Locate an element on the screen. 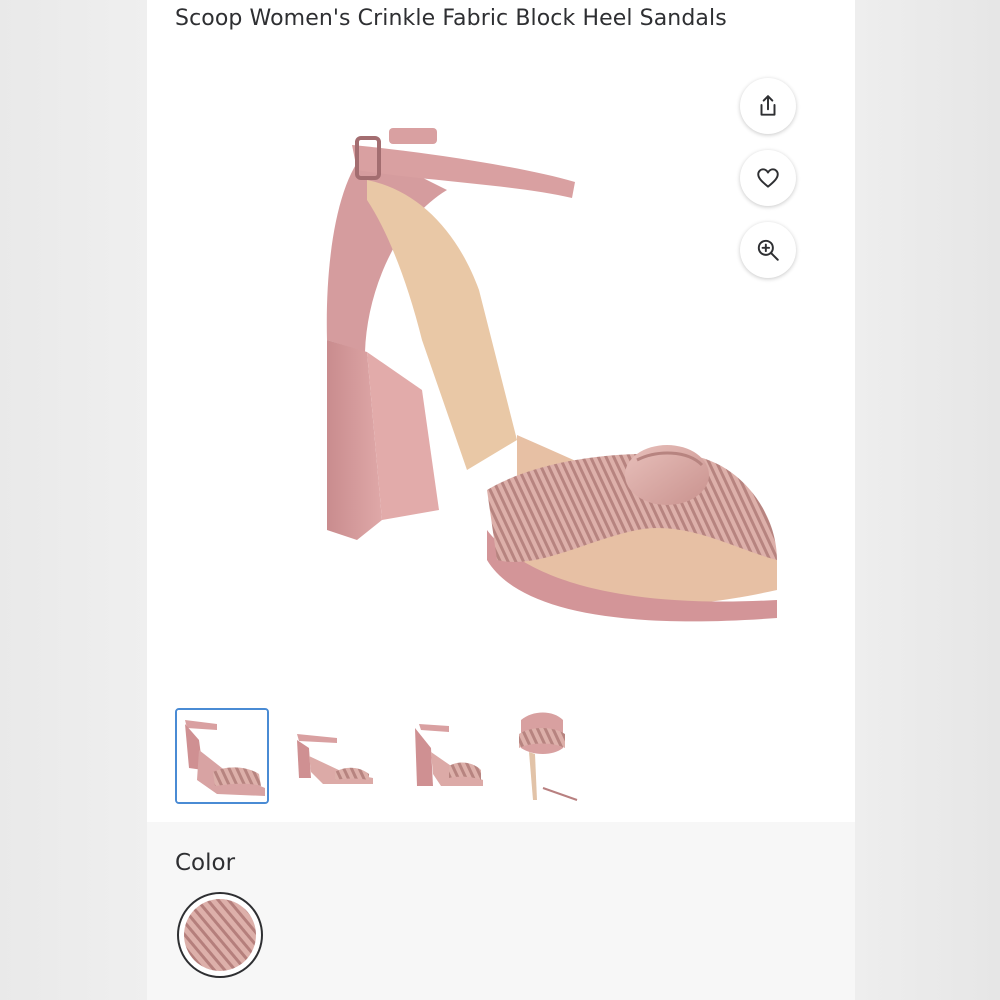 The width and height of the screenshot is (1000, 1000). color-label: Color is located at coordinates (205, 863).